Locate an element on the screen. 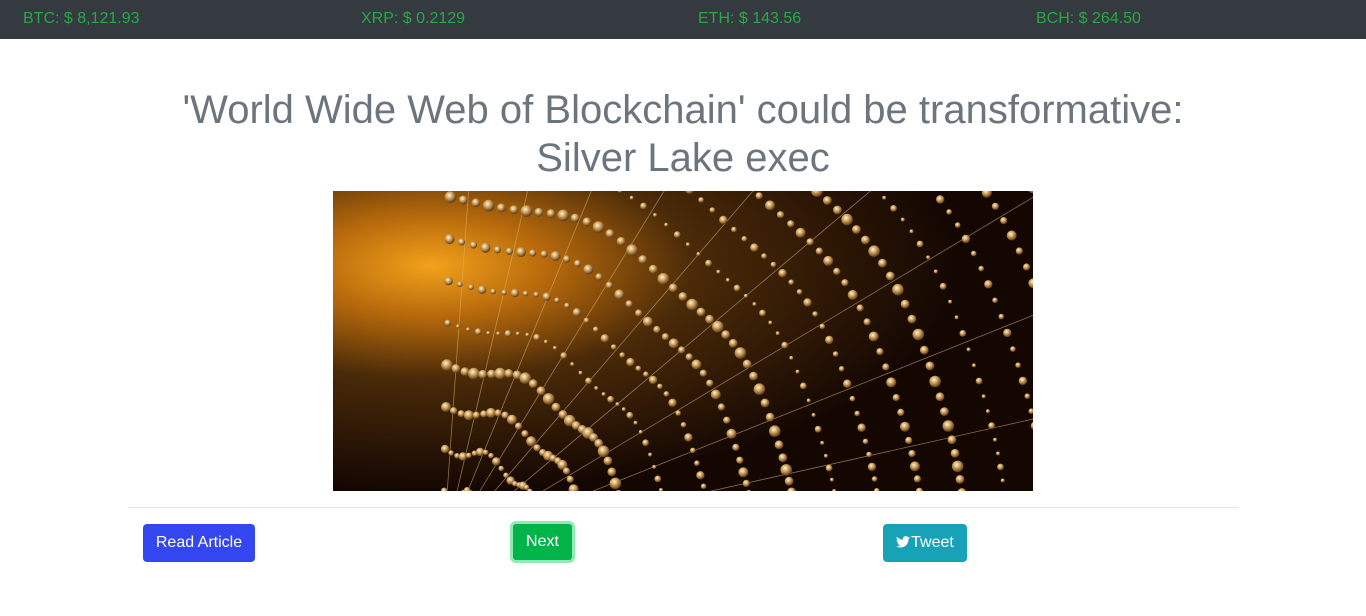 The height and width of the screenshot is (616, 1366). btc-price: BTC: $ 8,121.93 is located at coordinates (81, 18).